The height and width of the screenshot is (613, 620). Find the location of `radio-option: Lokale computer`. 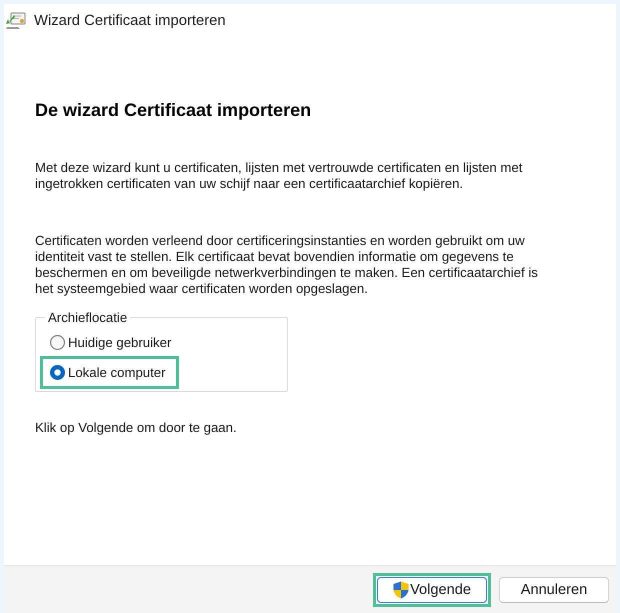

radio-option: Lokale computer is located at coordinates (108, 372).